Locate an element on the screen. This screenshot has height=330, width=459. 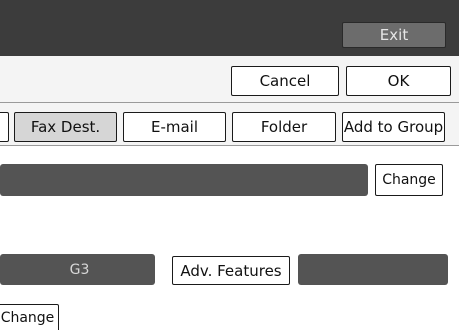
fax-mode-field: G3 is located at coordinates (77, 269).